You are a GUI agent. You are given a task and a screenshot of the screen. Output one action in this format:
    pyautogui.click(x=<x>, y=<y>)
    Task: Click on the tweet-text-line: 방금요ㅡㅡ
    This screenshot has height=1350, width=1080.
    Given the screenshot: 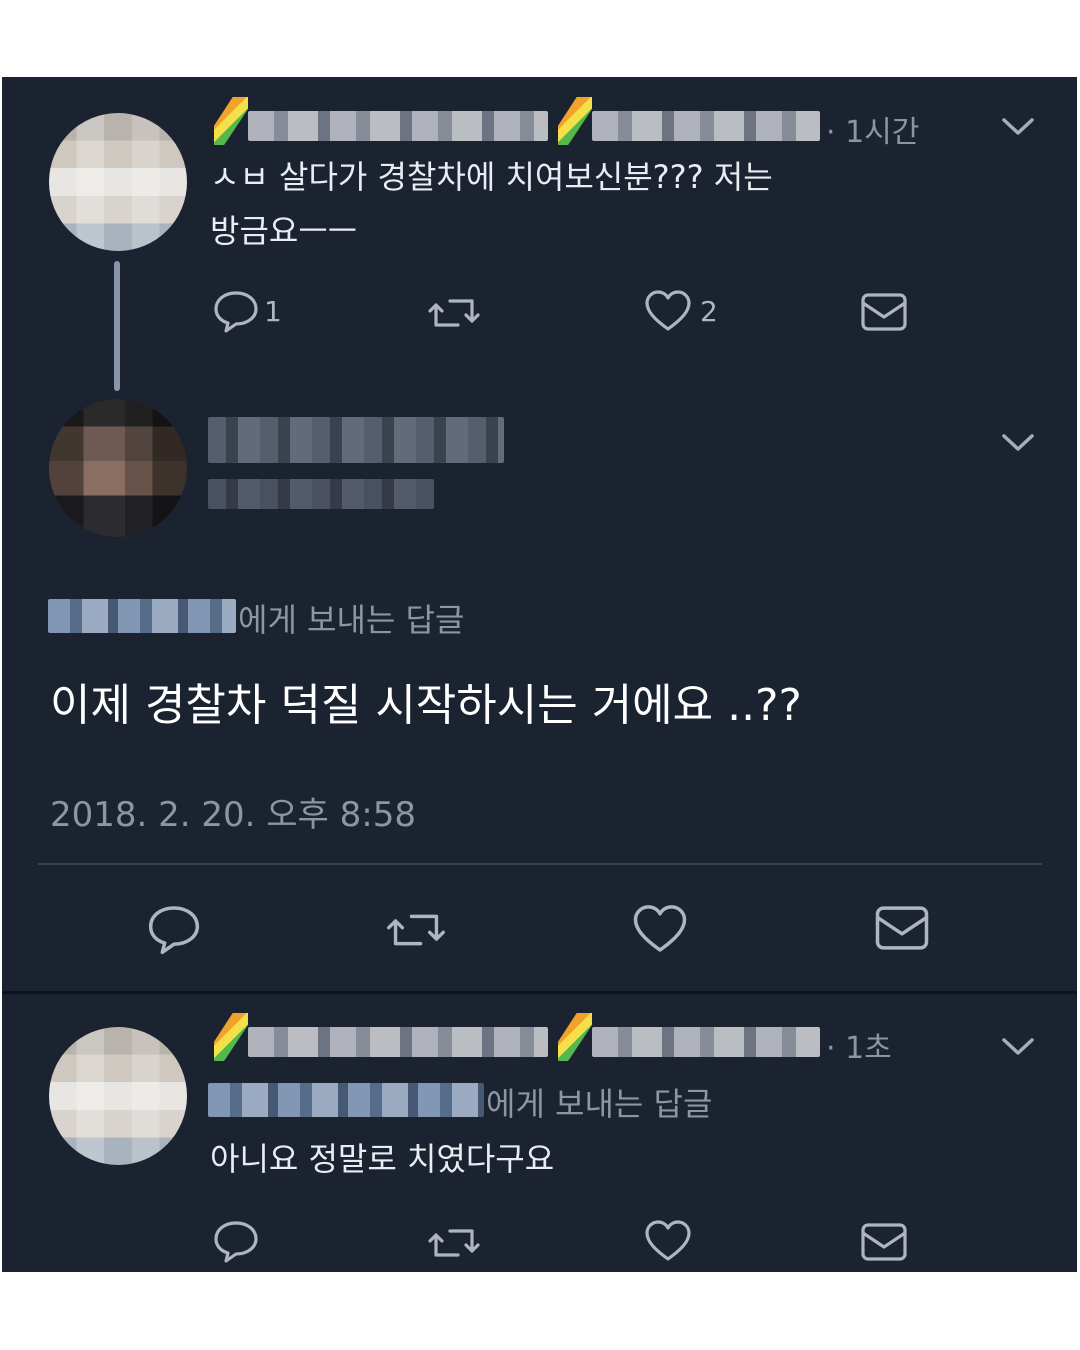 What is the action you would take?
    pyautogui.click(x=284, y=231)
    